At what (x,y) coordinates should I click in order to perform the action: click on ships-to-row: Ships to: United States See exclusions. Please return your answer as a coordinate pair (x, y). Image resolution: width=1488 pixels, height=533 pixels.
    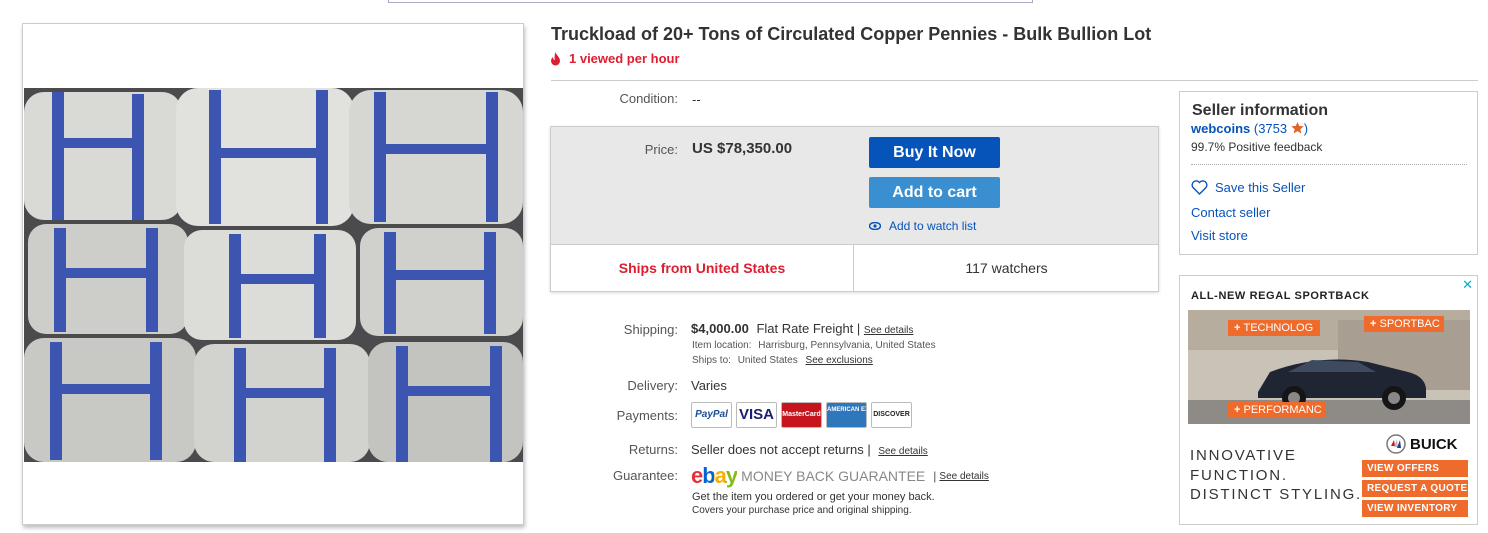
    Looking at the image, I should click on (782, 360).